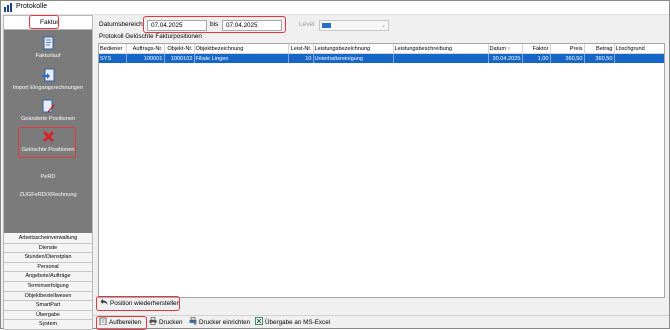 This screenshot has width=670, height=330. Describe the element at coordinates (567, 49) in the screenshot. I see `col-preis: Preis` at that location.